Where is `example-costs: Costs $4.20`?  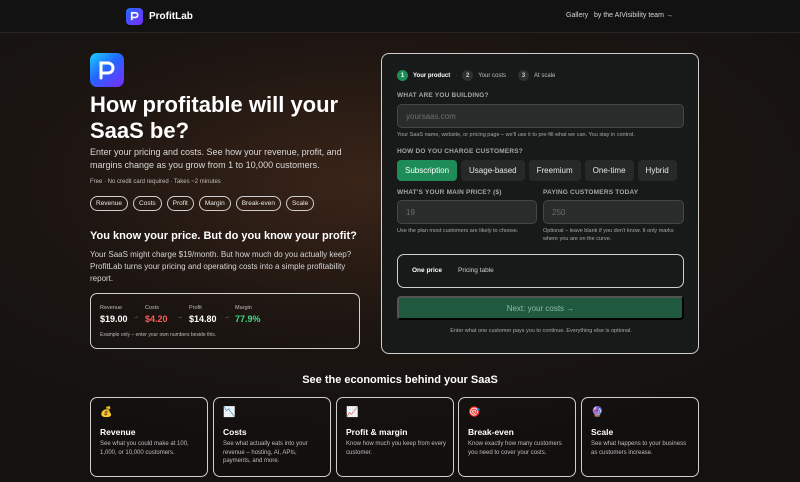
example-costs: Costs $4.20 is located at coordinates (156, 314).